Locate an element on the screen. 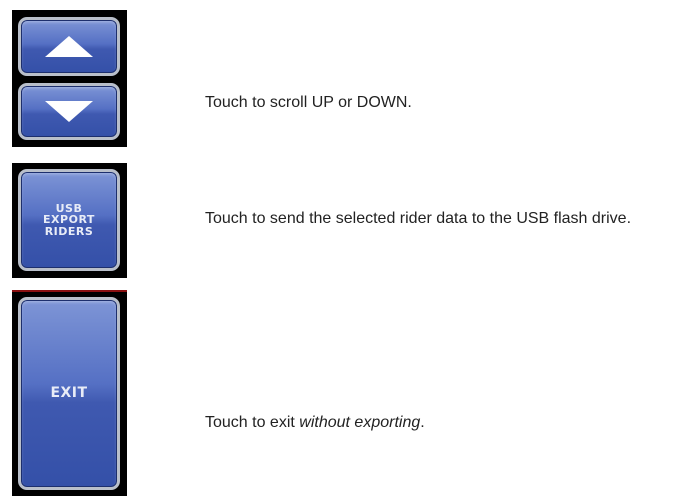 The image size is (696, 500). arrow-down-icon is located at coordinates (69, 111).